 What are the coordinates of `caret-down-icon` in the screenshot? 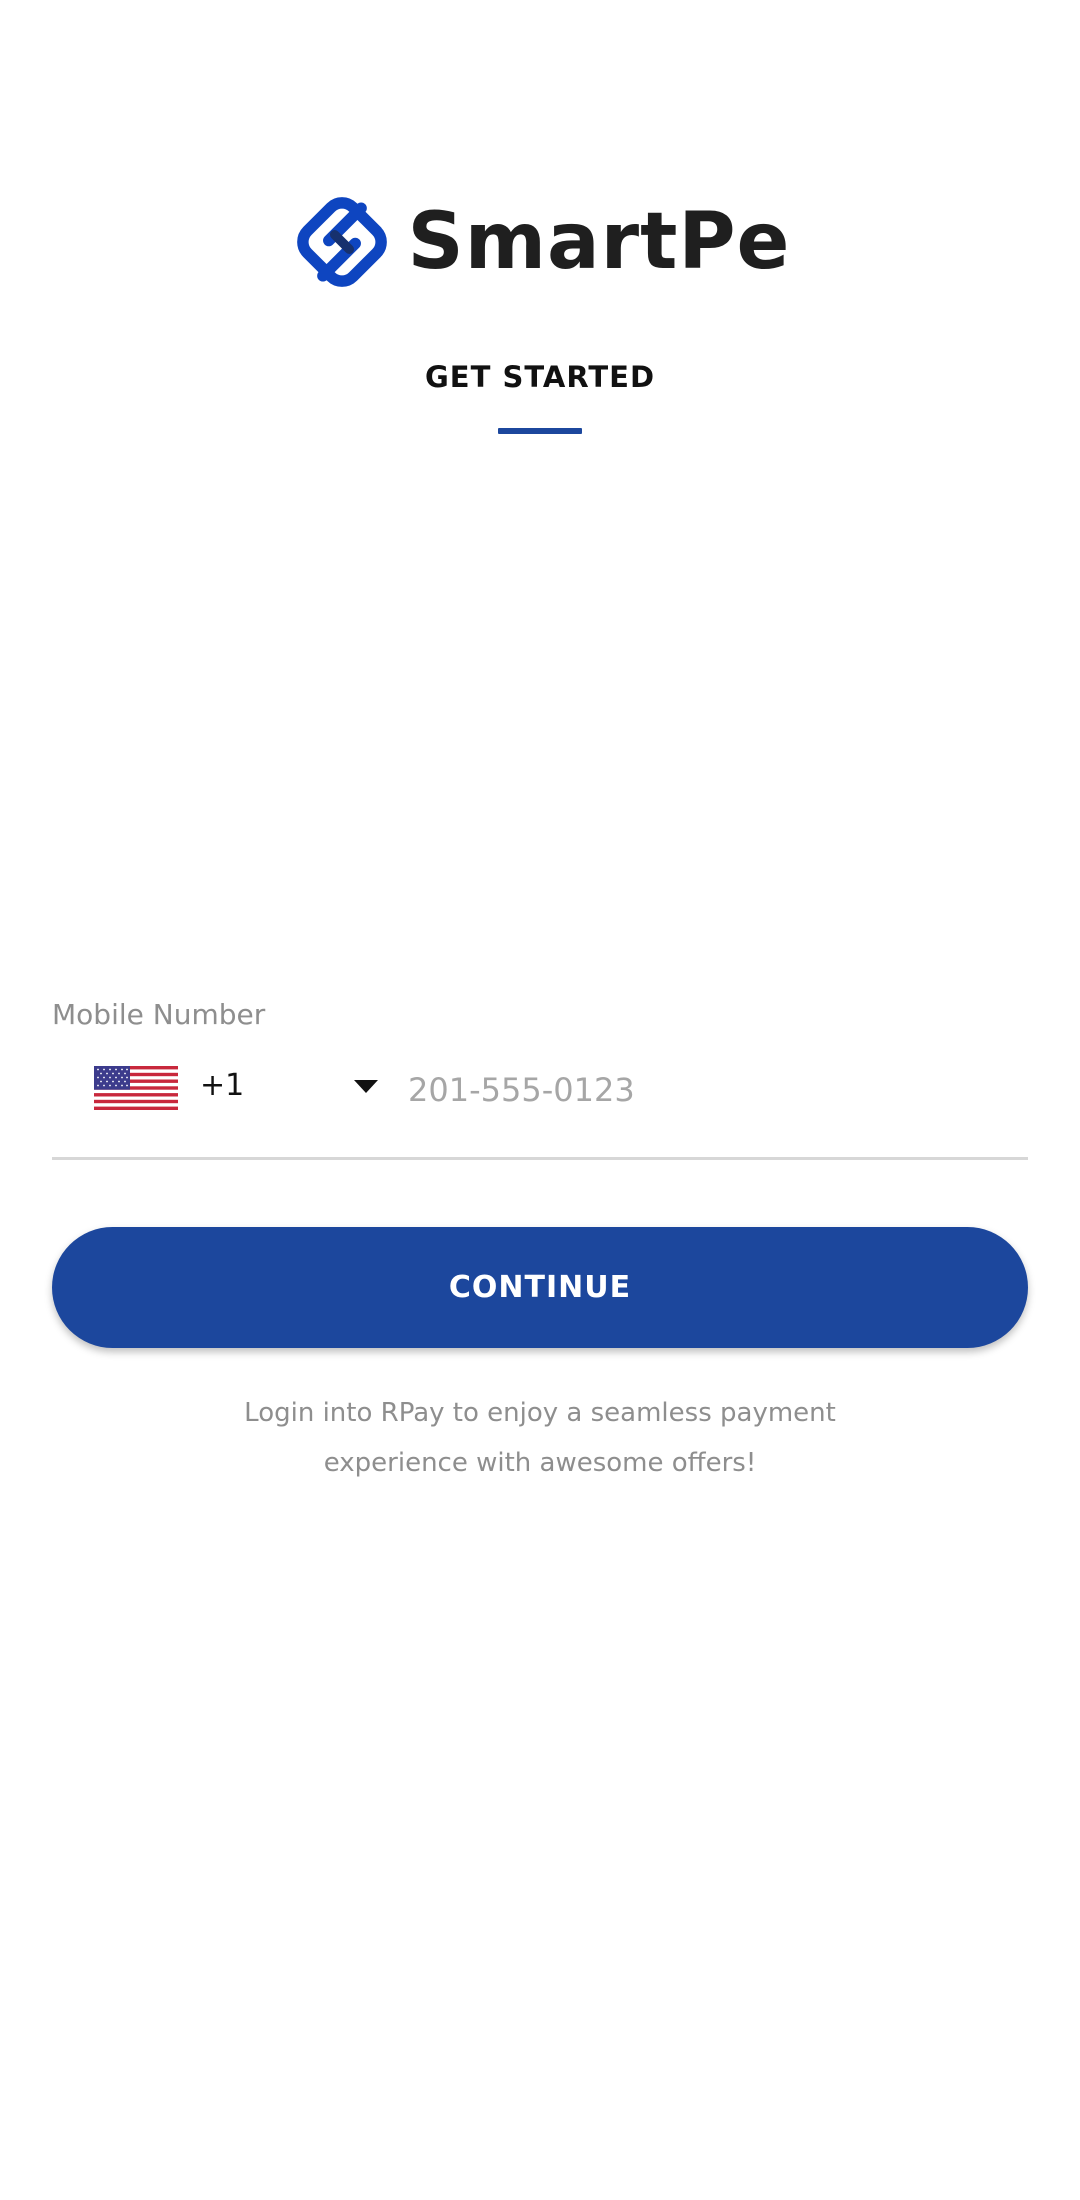 It's located at (366, 1086).